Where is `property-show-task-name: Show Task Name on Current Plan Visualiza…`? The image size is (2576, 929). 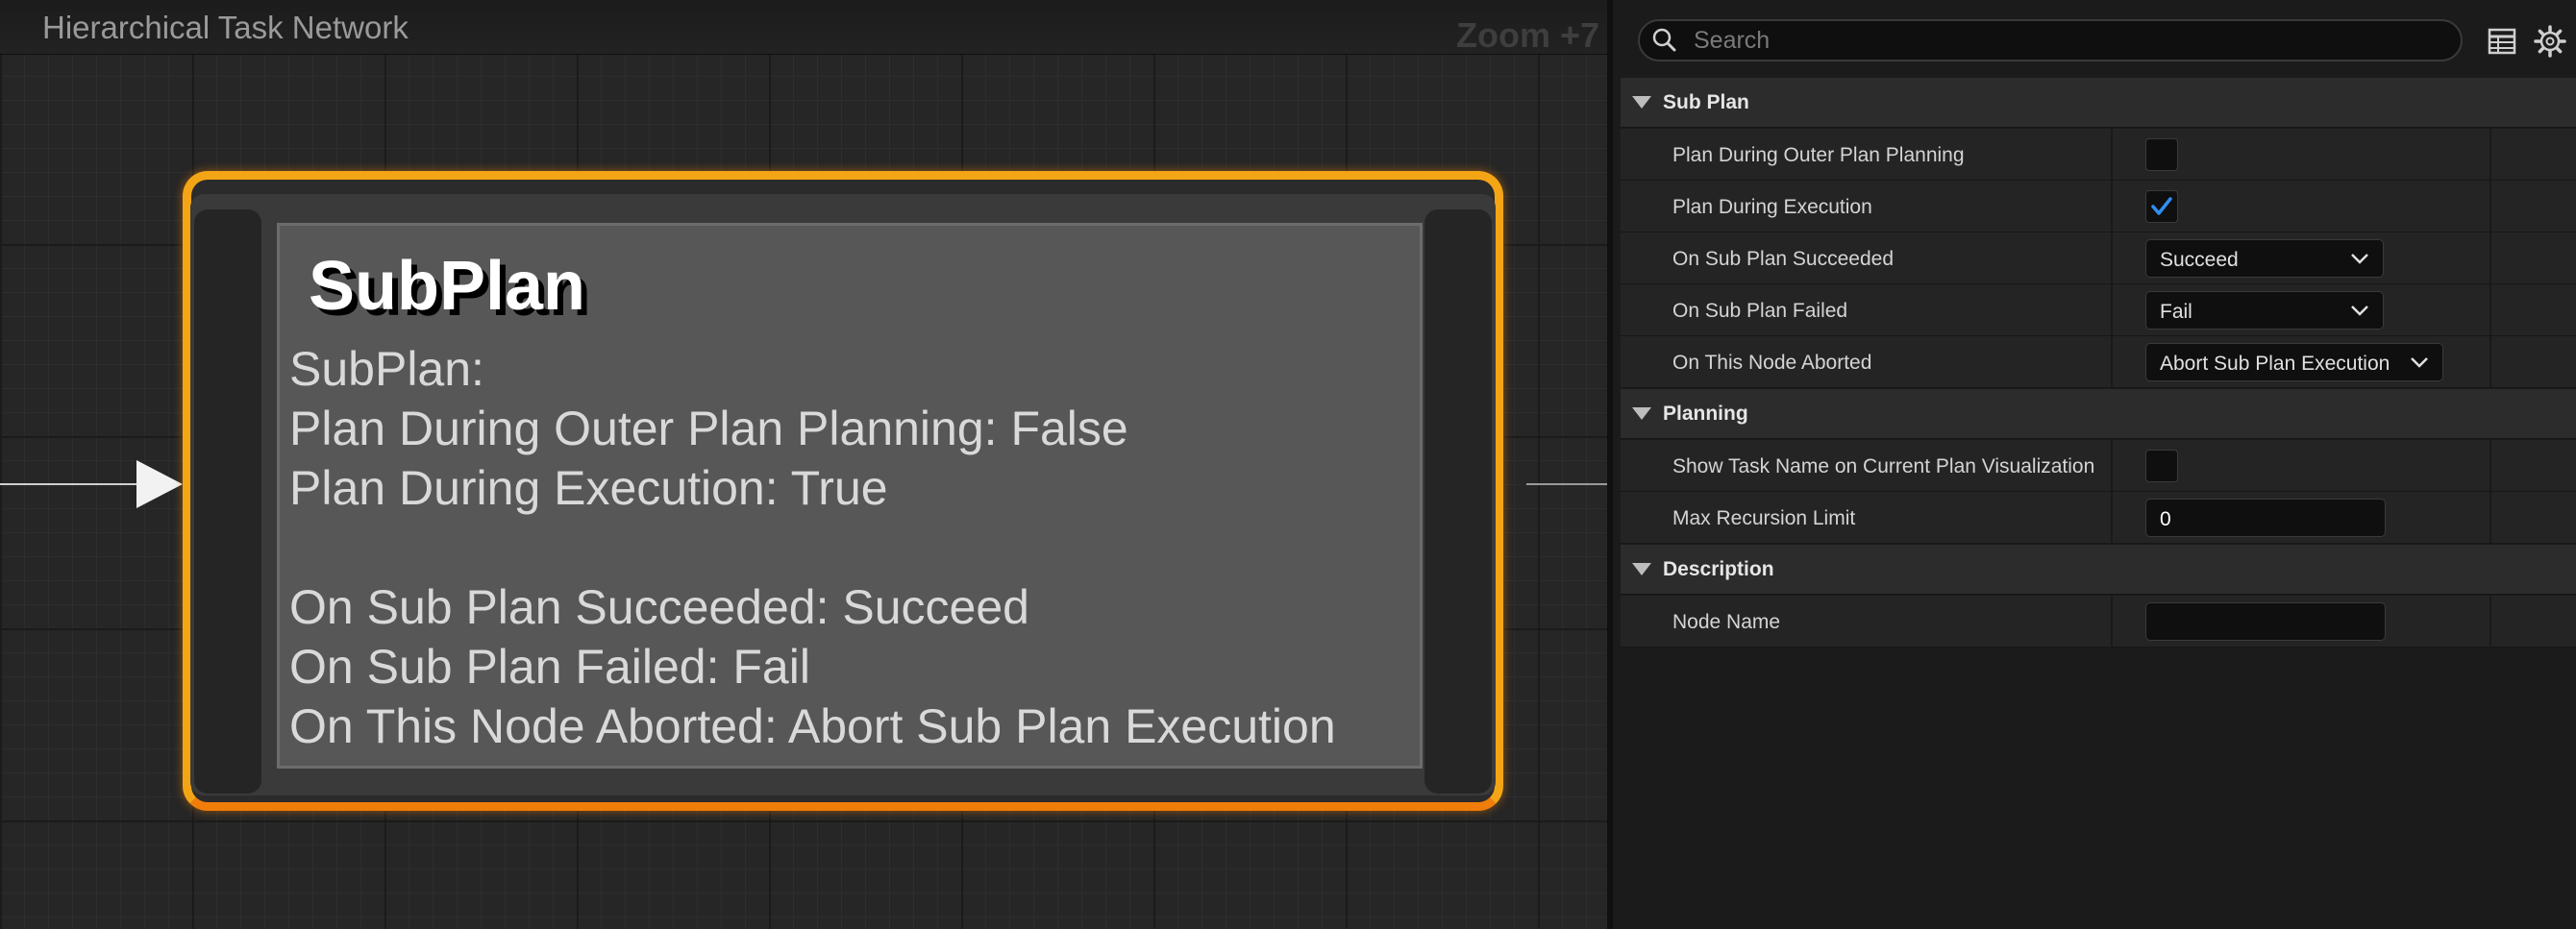
property-show-task-name: Show Task Name on Current Plan Visualiza… is located at coordinates (2098, 466).